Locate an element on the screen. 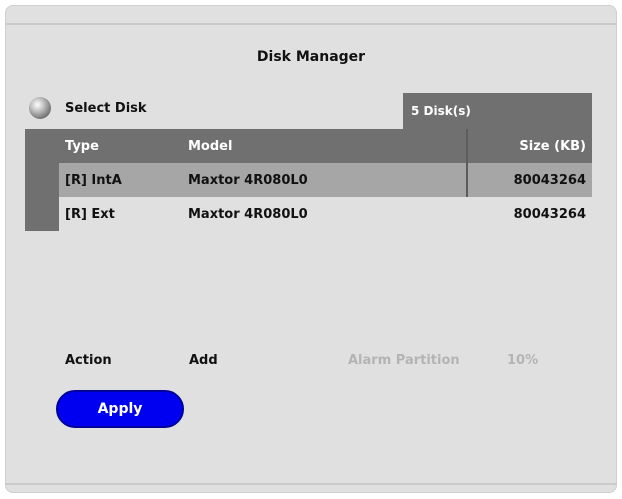  header-side-block is located at coordinates (42, 146).